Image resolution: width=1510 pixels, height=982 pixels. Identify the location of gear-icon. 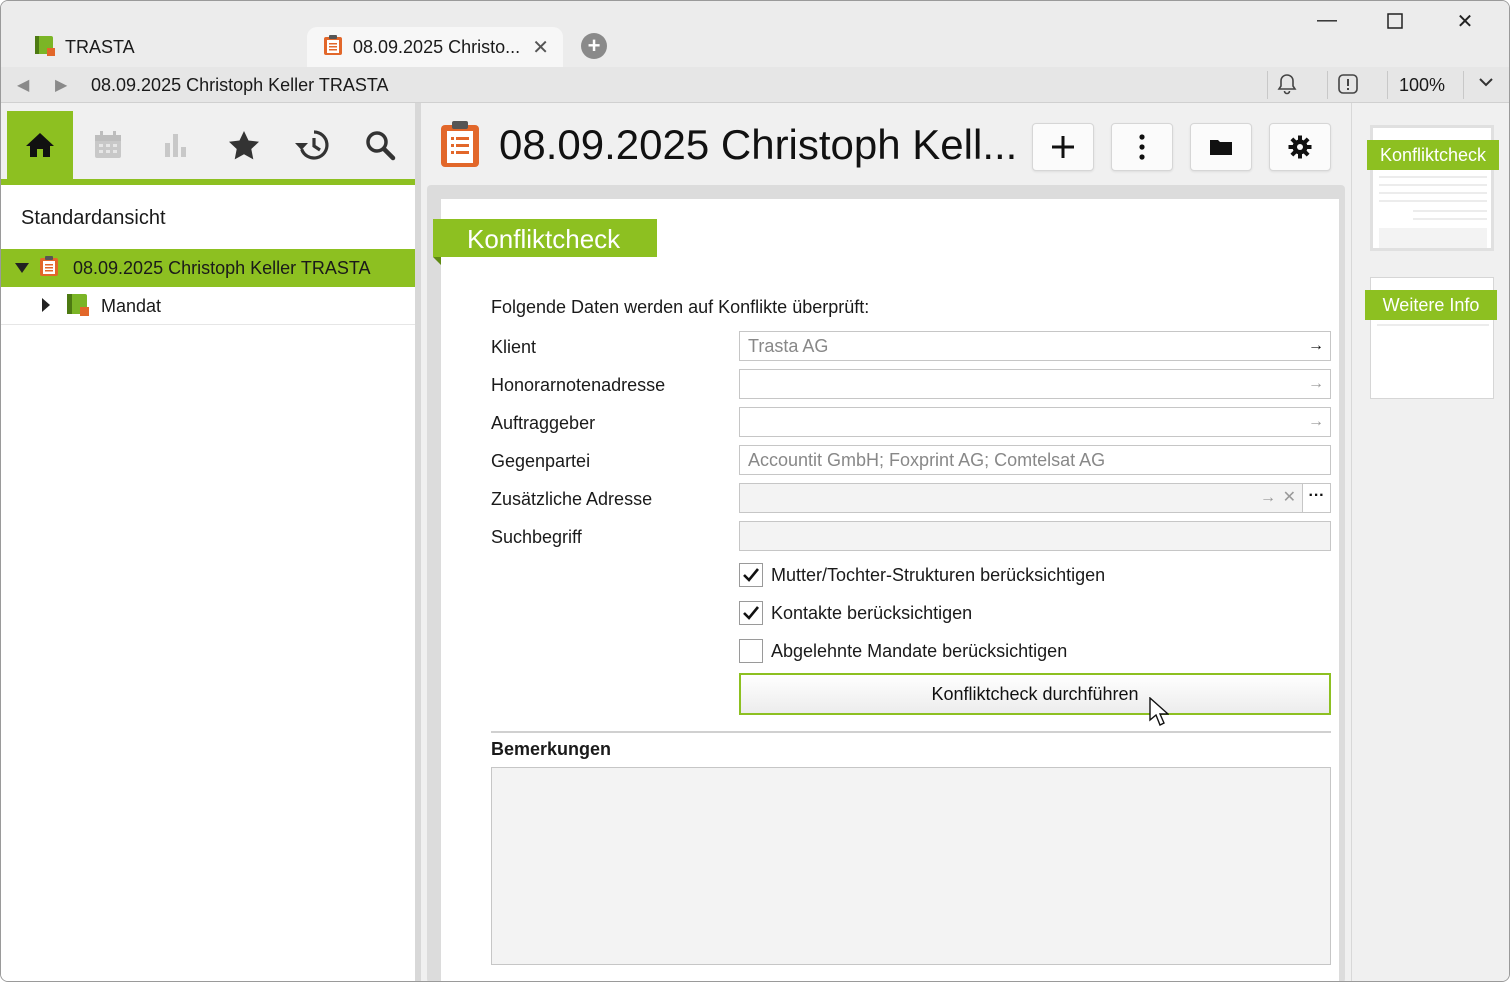
(1300, 147).